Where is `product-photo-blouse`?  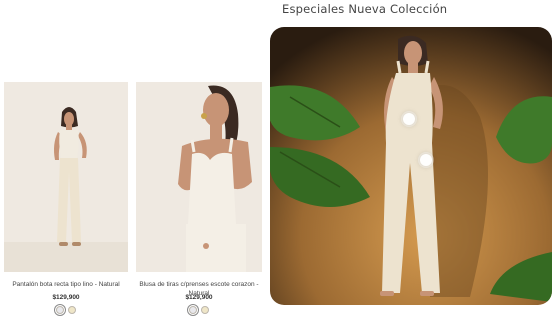
product-photo-blouse is located at coordinates (199, 177).